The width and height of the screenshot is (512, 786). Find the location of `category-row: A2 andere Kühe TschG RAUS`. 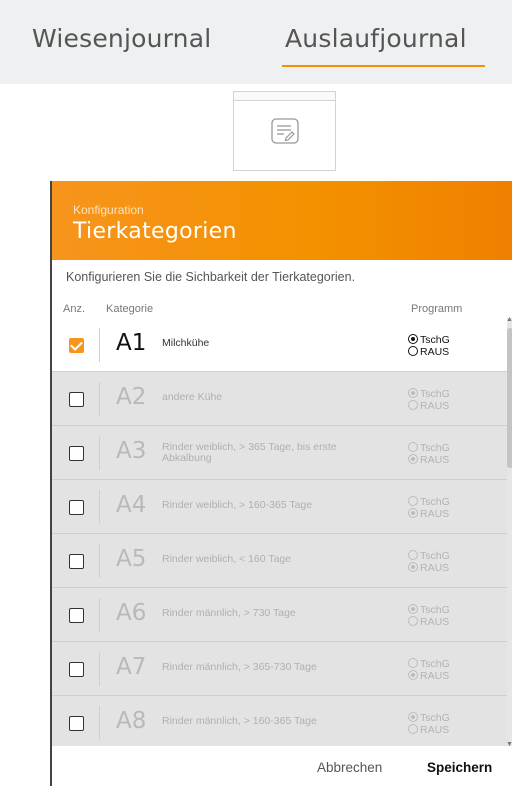

category-row: A2 andere Kühe TschG RAUS is located at coordinates (280, 399).